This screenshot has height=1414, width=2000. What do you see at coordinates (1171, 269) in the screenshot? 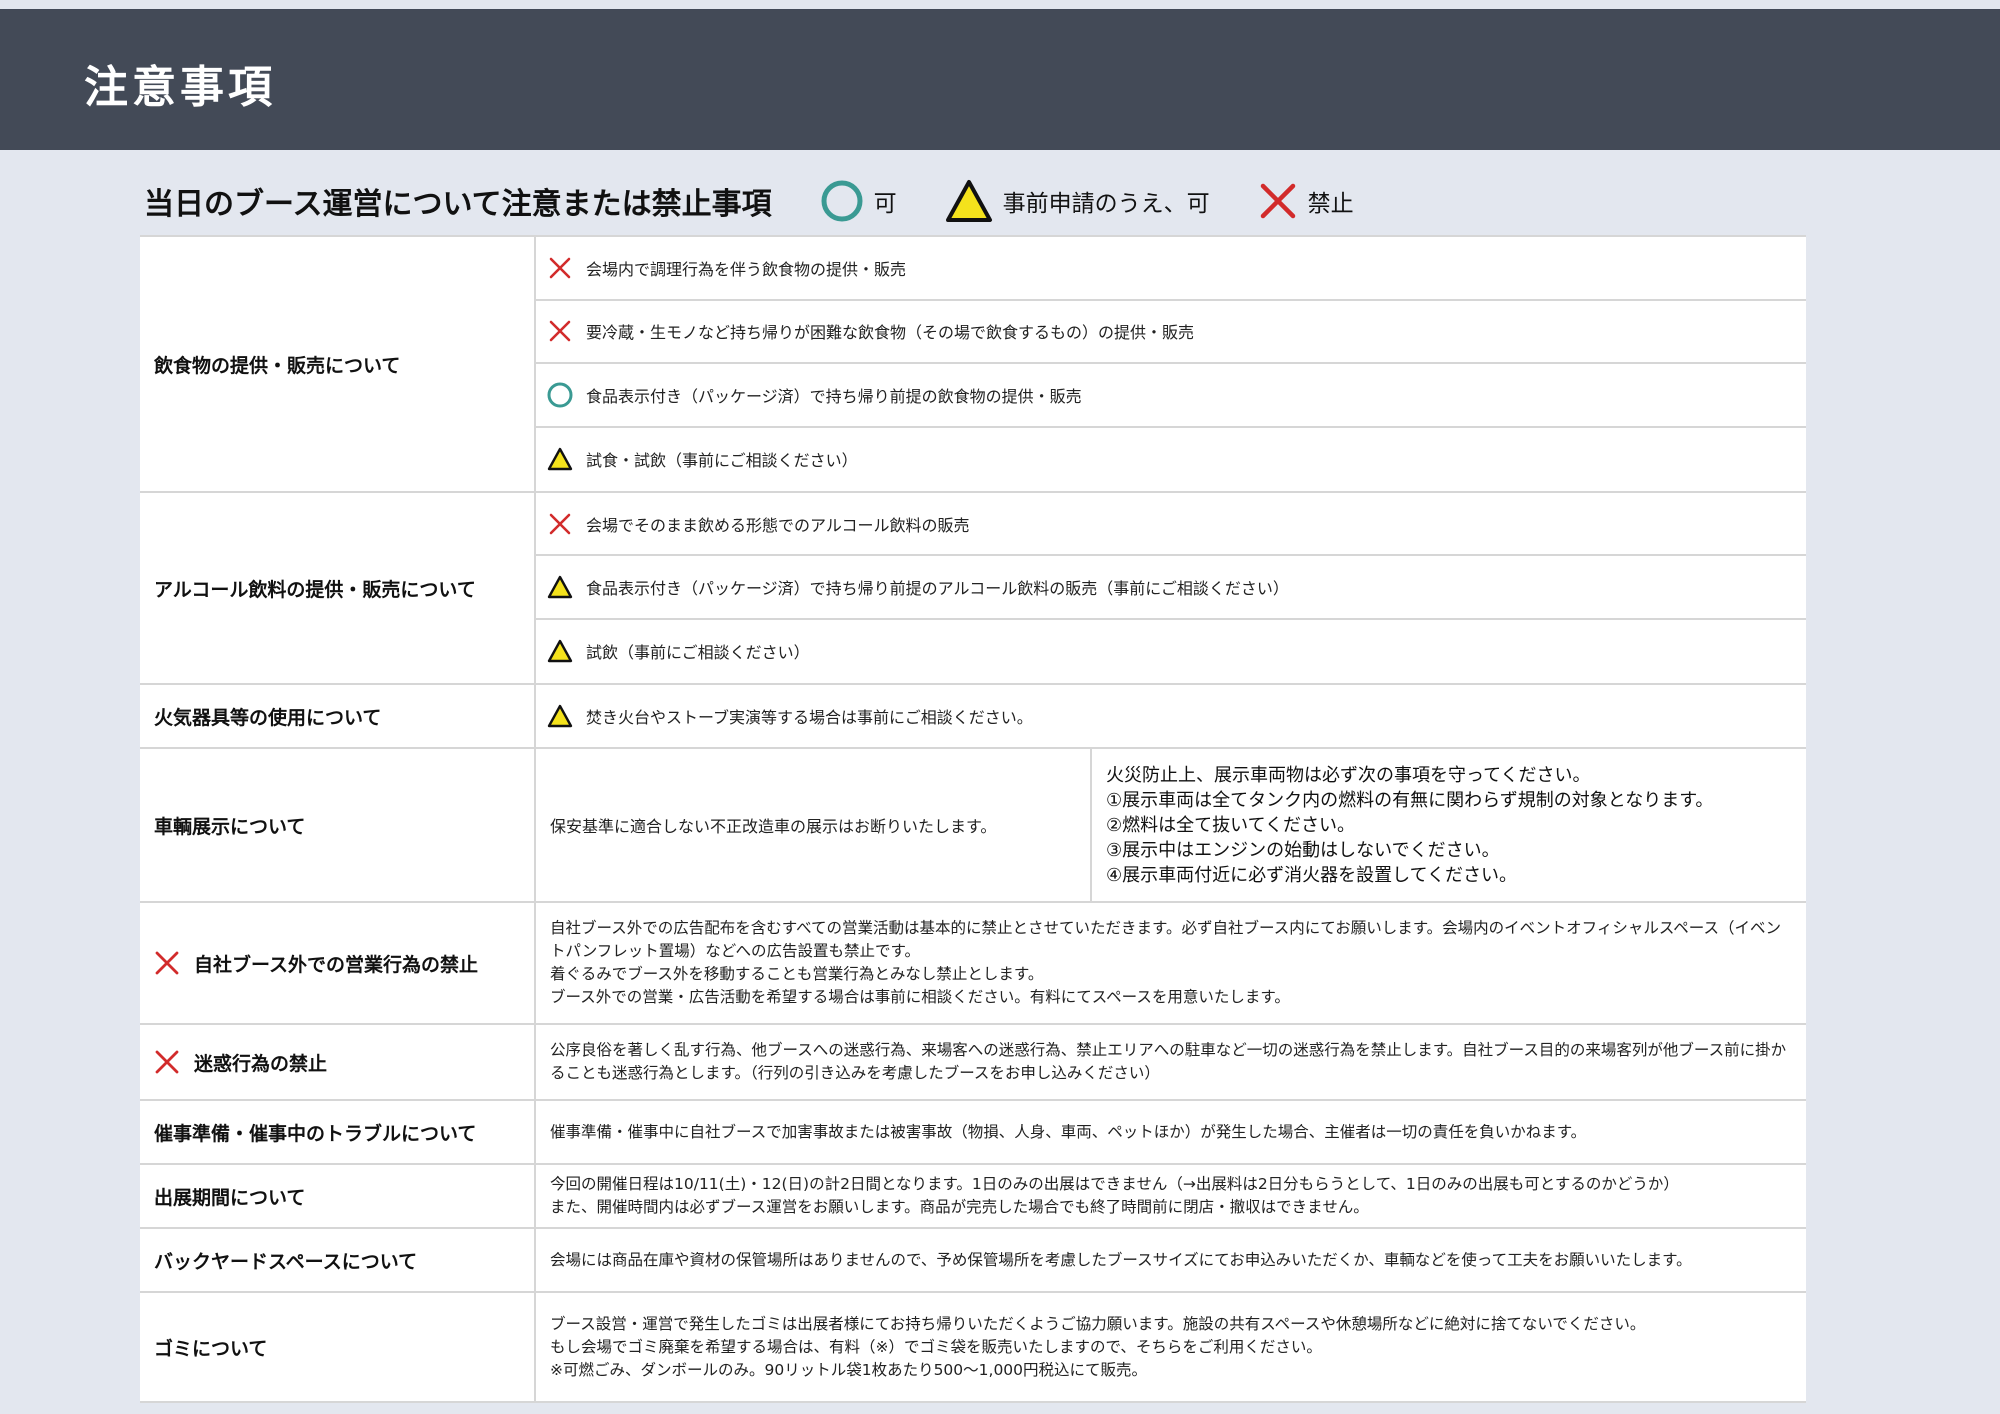
I see `list-item: 会場内で調理行為を伴う飲食物の提供・販売` at bounding box center [1171, 269].